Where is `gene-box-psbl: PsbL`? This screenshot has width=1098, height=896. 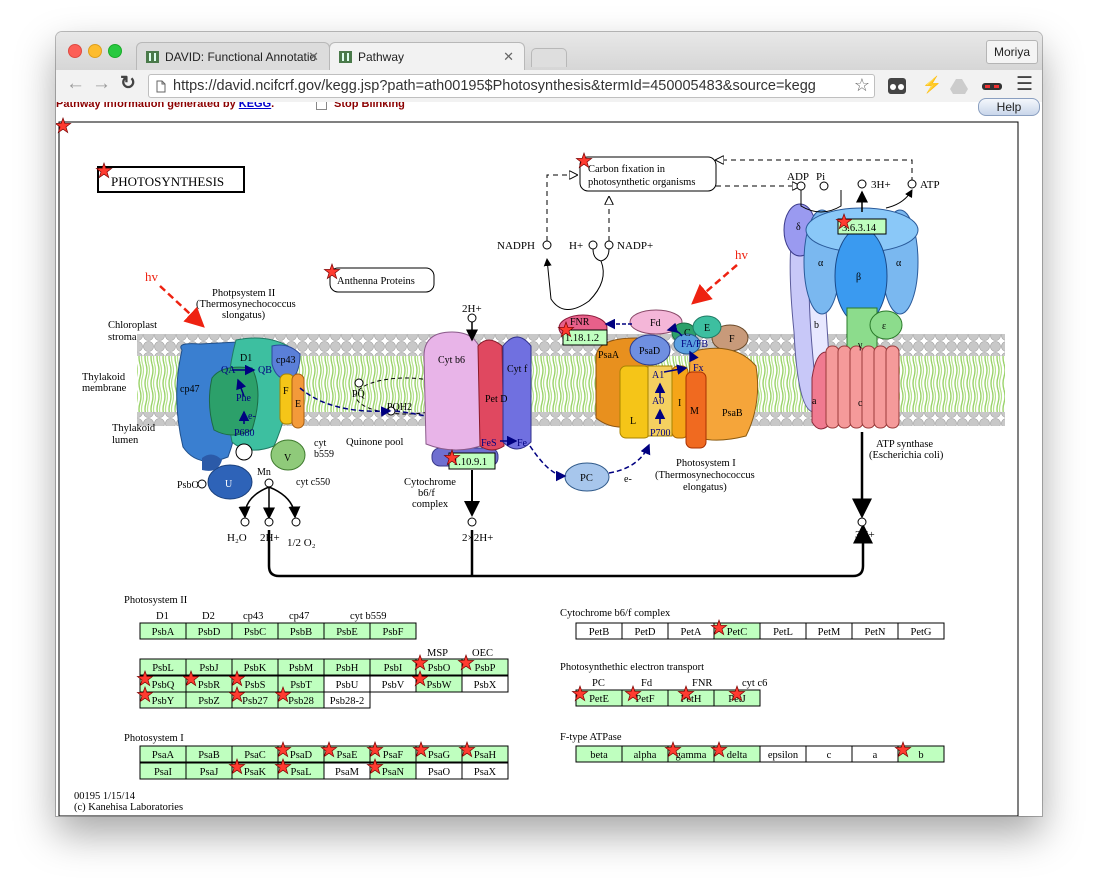 gene-box-psbl: PsbL is located at coordinates (163, 667).